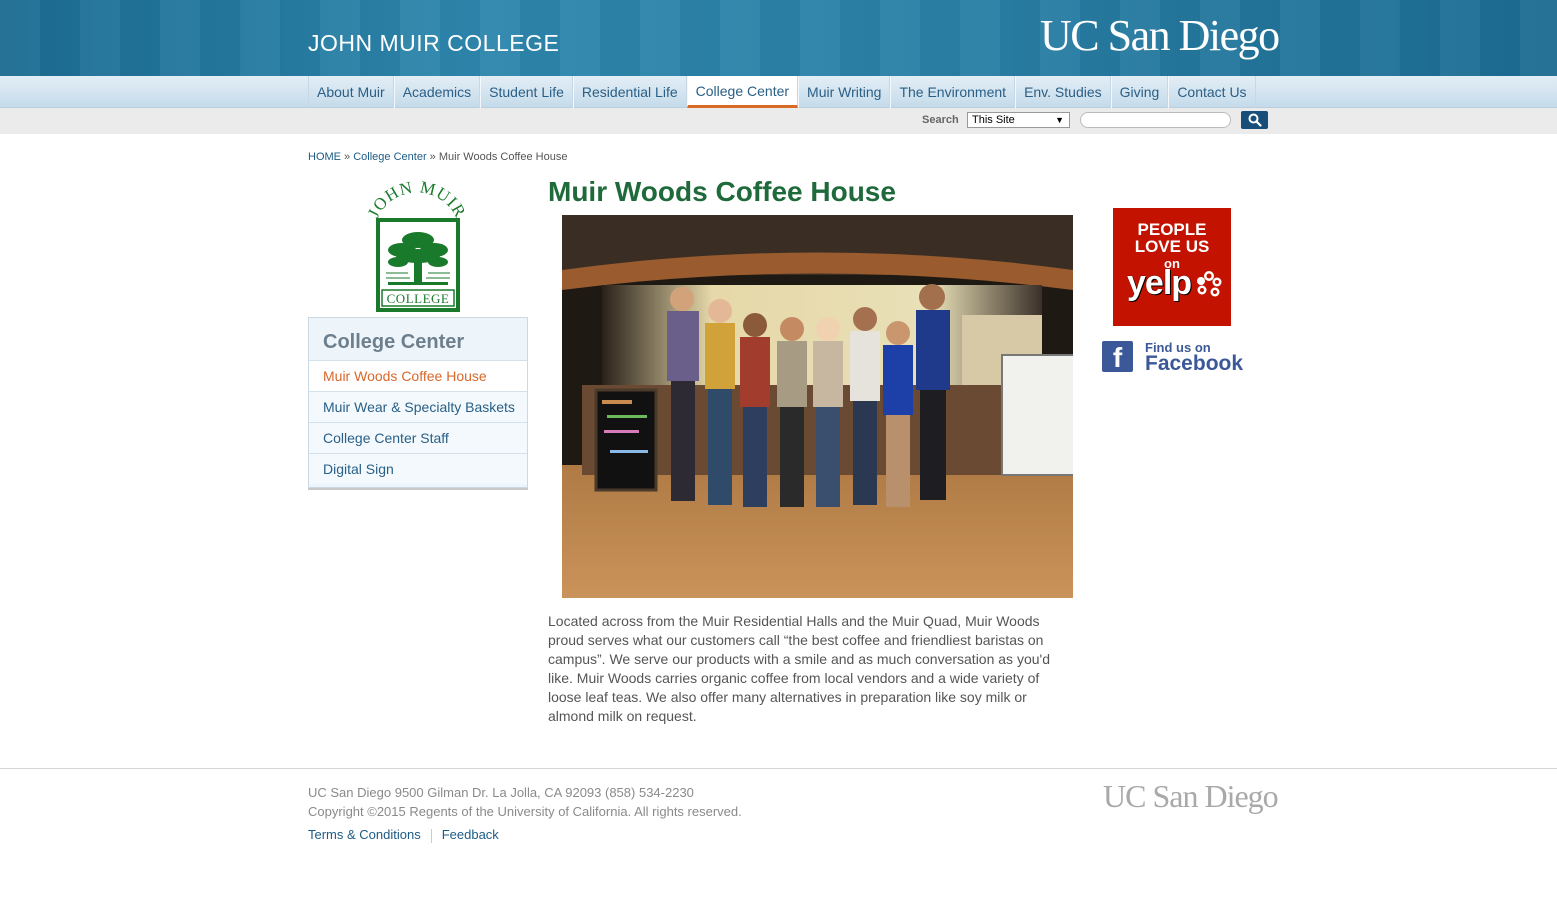 The image size is (1557, 911). I want to click on sidenav-item-college-center-staff: College Center Staff, so click(418, 437).